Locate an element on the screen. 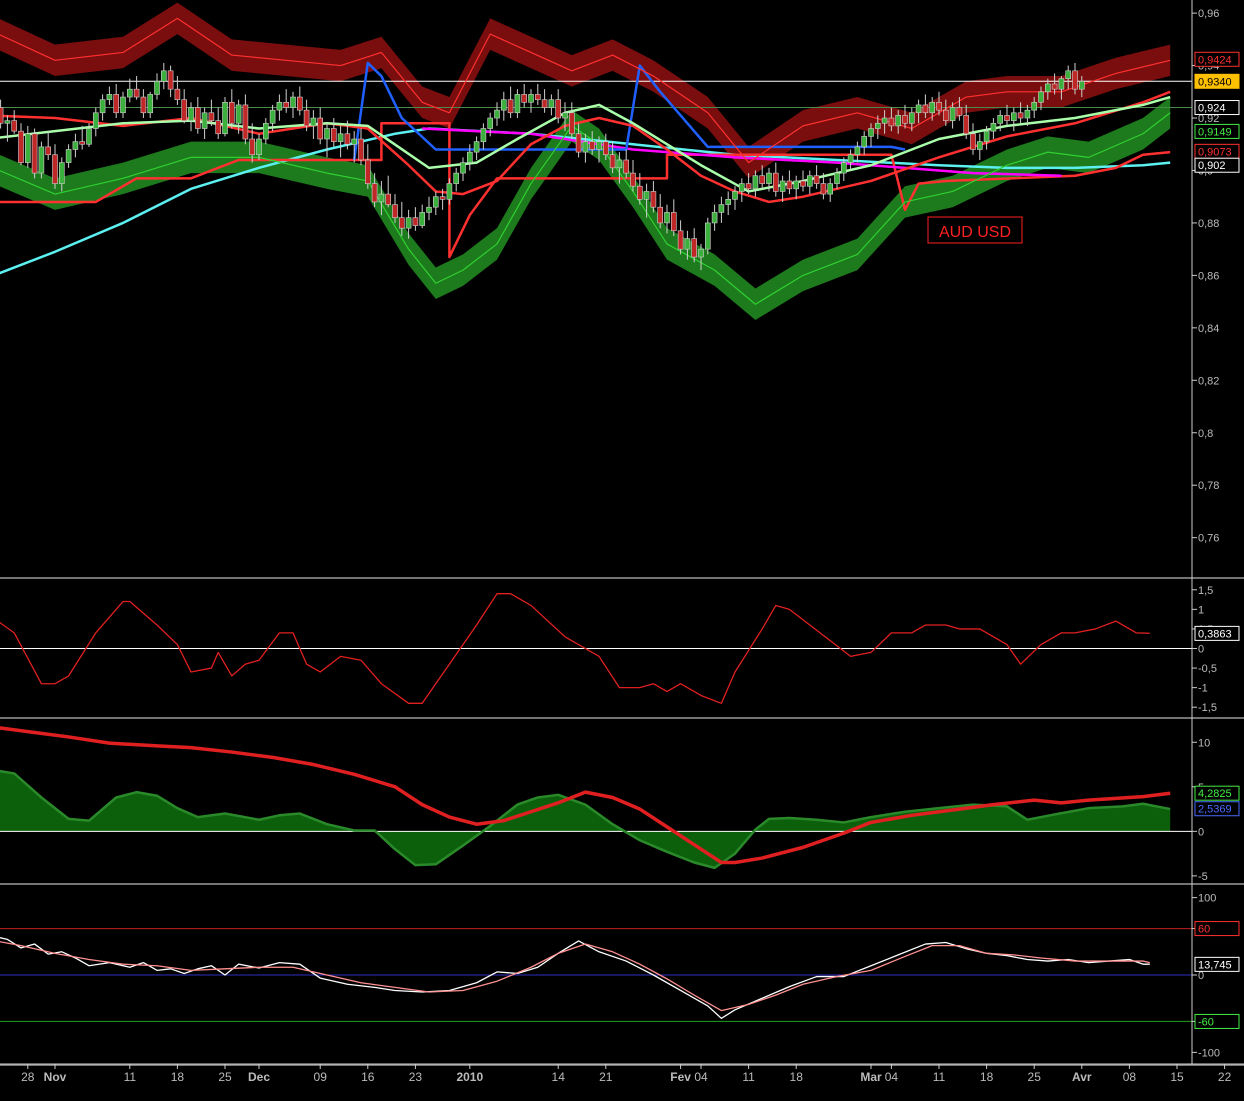  value-tag-label: -60 is located at coordinates (1206, 1022).